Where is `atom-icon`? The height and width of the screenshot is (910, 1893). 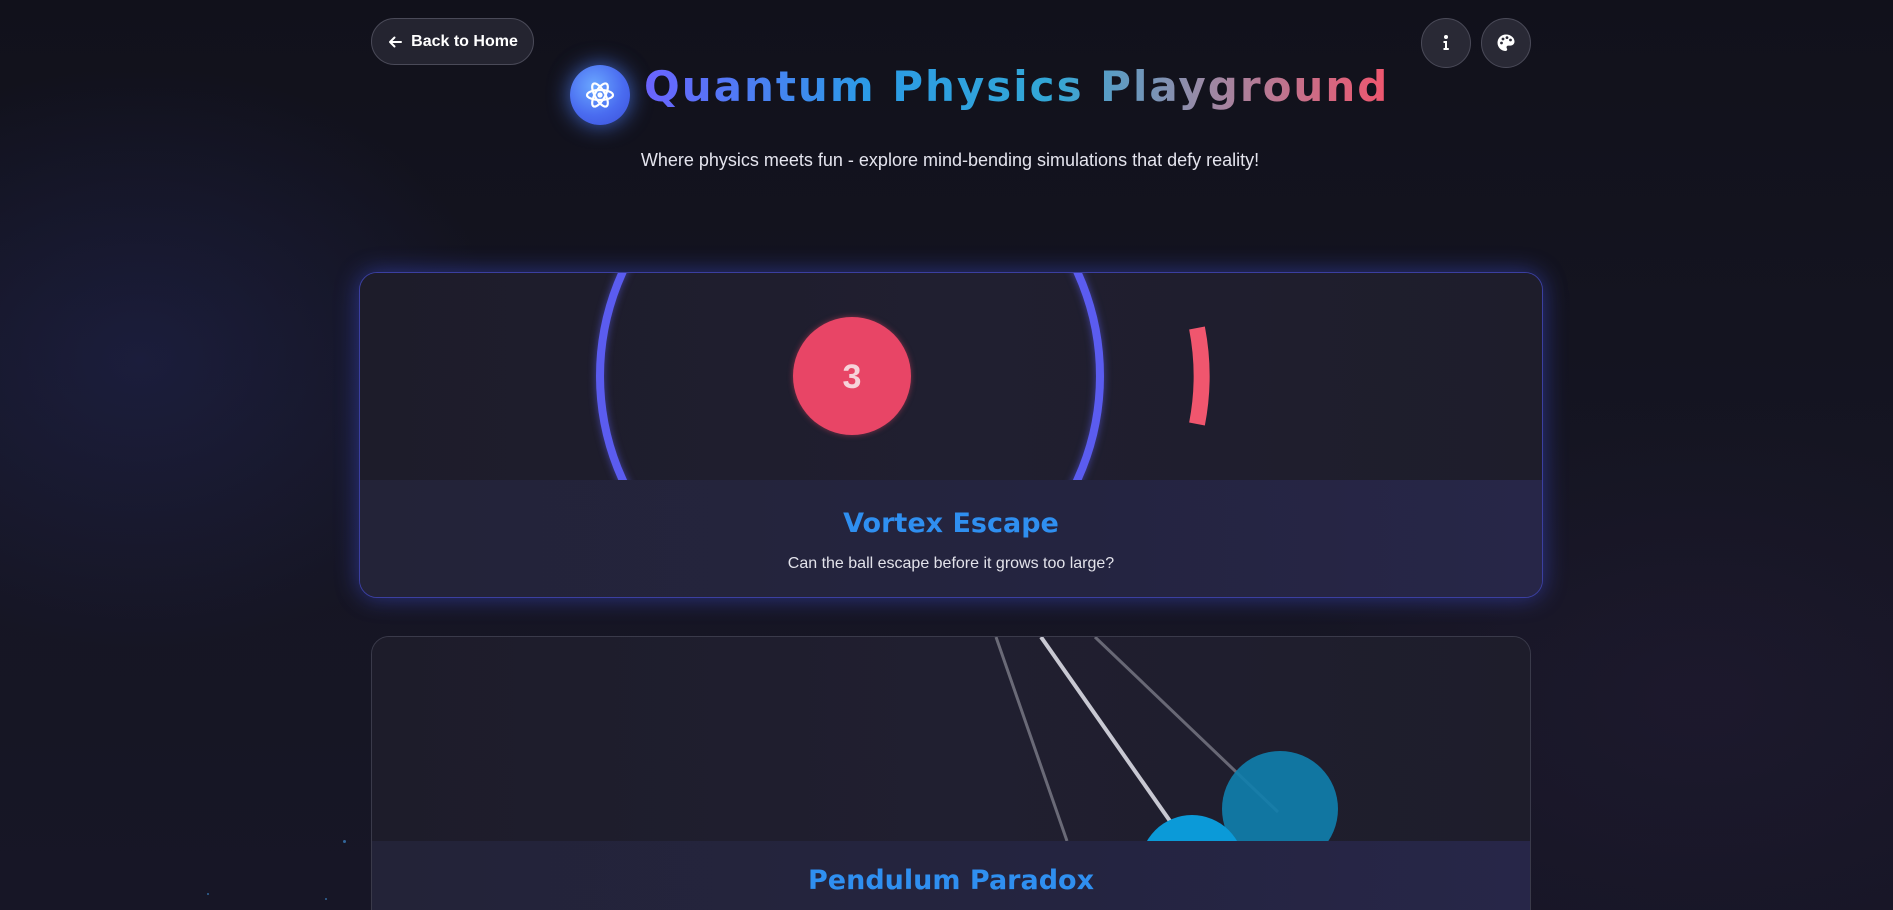
atom-icon is located at coordinates (600, 95).